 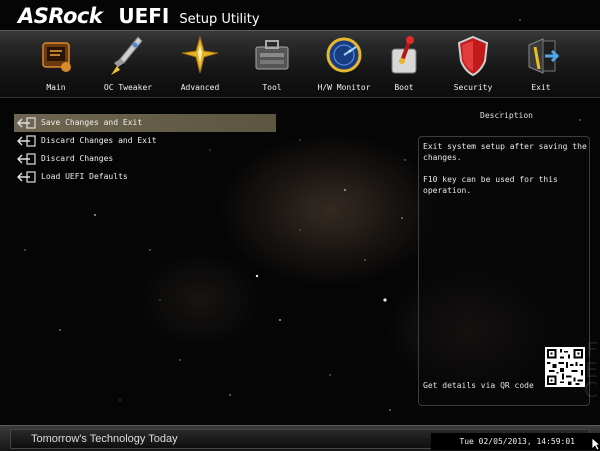 I want to click on datetime-box: Tue 02/05/2013, 14:59:01, so click(x=515, y=441).